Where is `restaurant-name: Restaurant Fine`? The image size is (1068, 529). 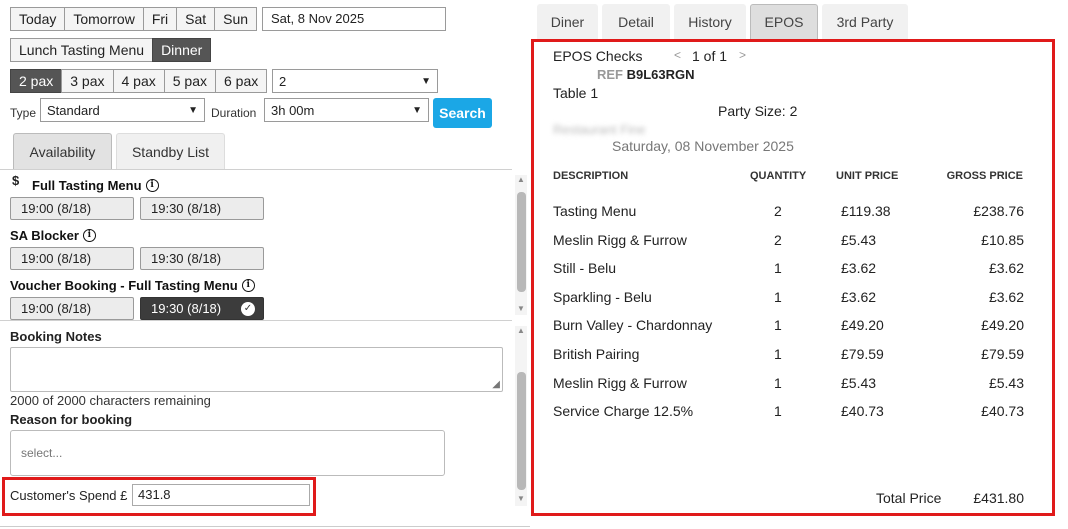
restaurant-name: Restaurant Fine is located at coordinates (599, 129).